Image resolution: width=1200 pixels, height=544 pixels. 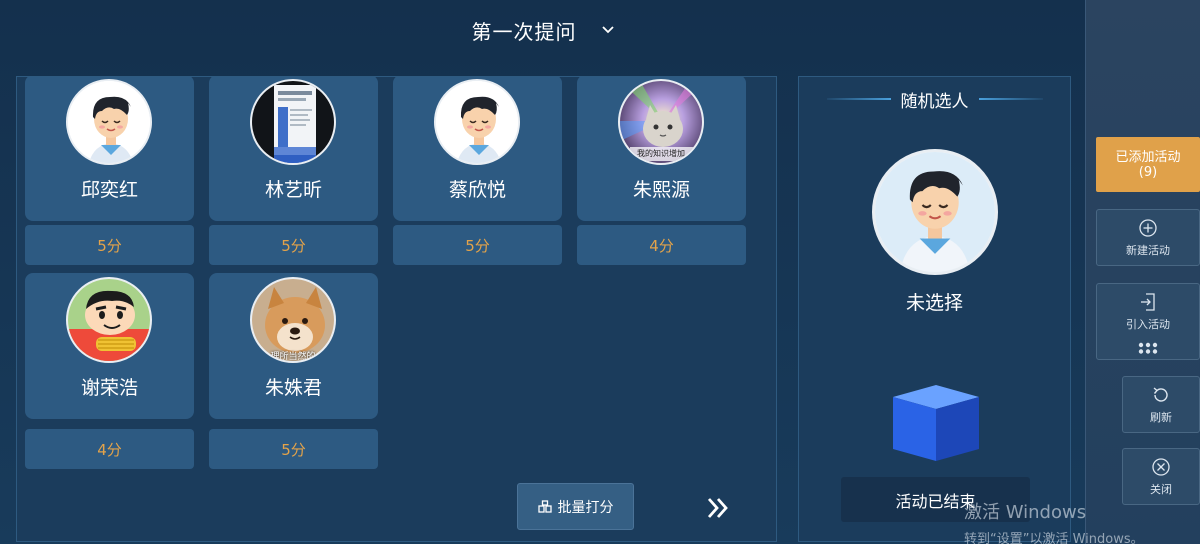 What do you see at coordinates (293, 320) in the screenshot?
I see `student-avatar: 理所当然的` at bounding box center [293, 320].